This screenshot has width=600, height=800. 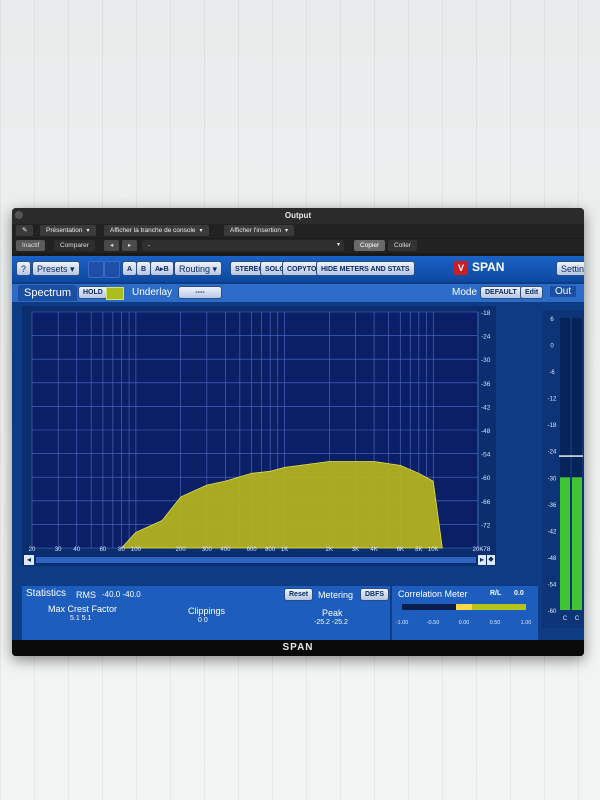 What do you see at coordinates (331, 622) in the screenshot?
I see `peak-values: -25.2 -25.2` at bounding box center [331, 622].